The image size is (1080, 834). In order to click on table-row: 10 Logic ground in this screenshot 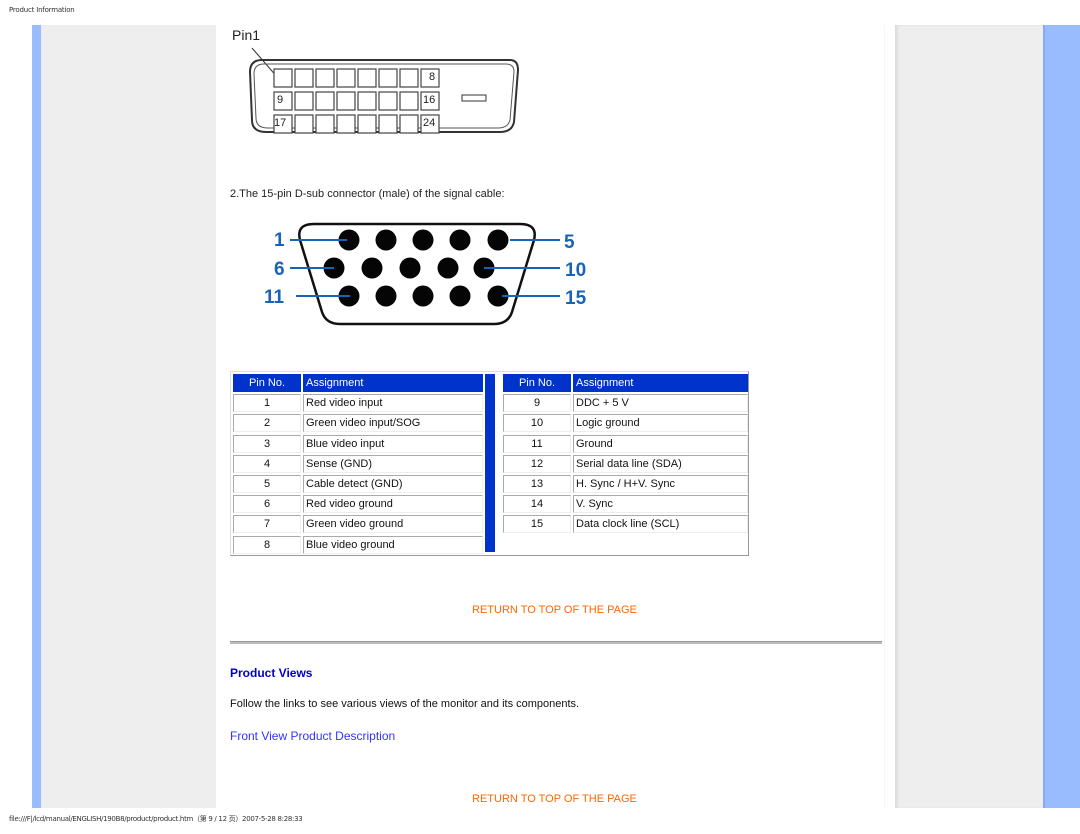, I will do `click(625, 423)`.